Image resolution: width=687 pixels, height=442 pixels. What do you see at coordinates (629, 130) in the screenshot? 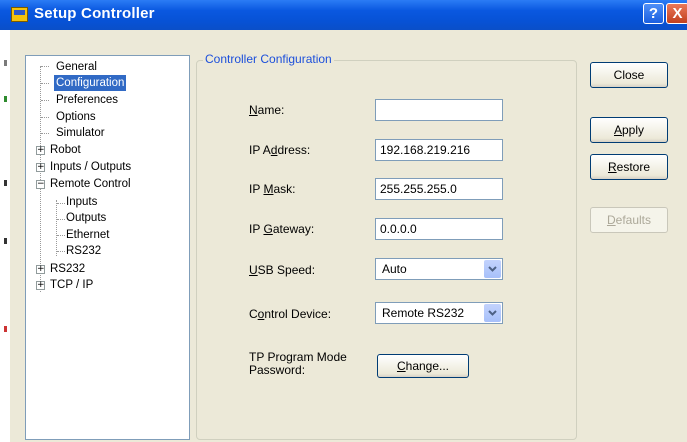
I see `apply-button: Apply` at bounding box center [629, 130].